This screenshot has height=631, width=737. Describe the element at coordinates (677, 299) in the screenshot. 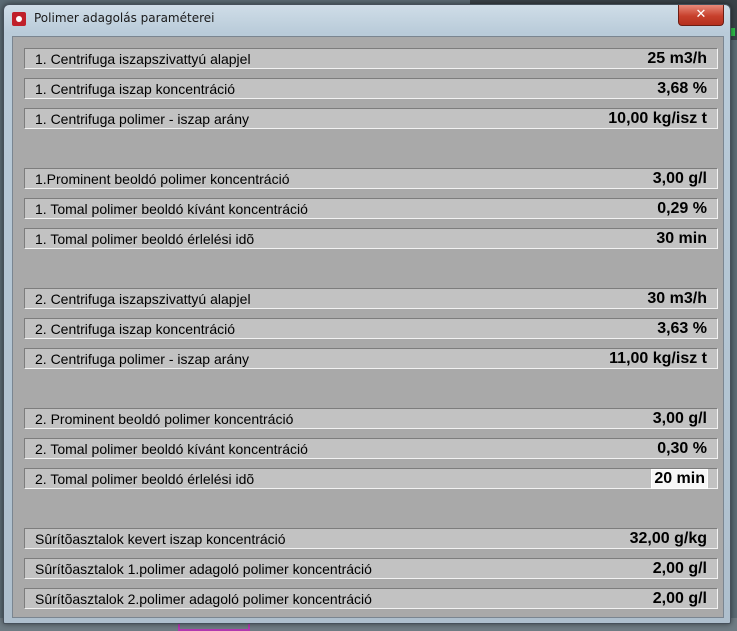

I see `parameter-value: 30 m3/h` at that location.